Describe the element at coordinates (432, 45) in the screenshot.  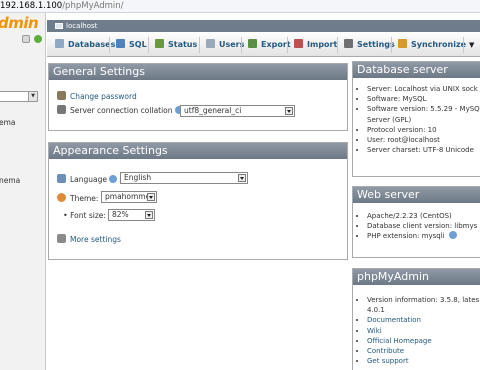
I see `tab-synchronize: Synchronize` at that location.